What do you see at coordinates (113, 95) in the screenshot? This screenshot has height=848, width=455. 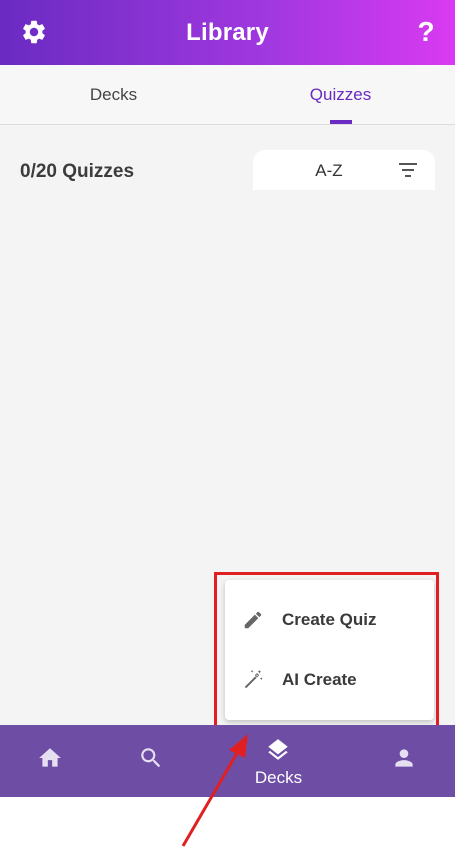 I see `tab-decks: Decks` at bounding box center [113, 95].